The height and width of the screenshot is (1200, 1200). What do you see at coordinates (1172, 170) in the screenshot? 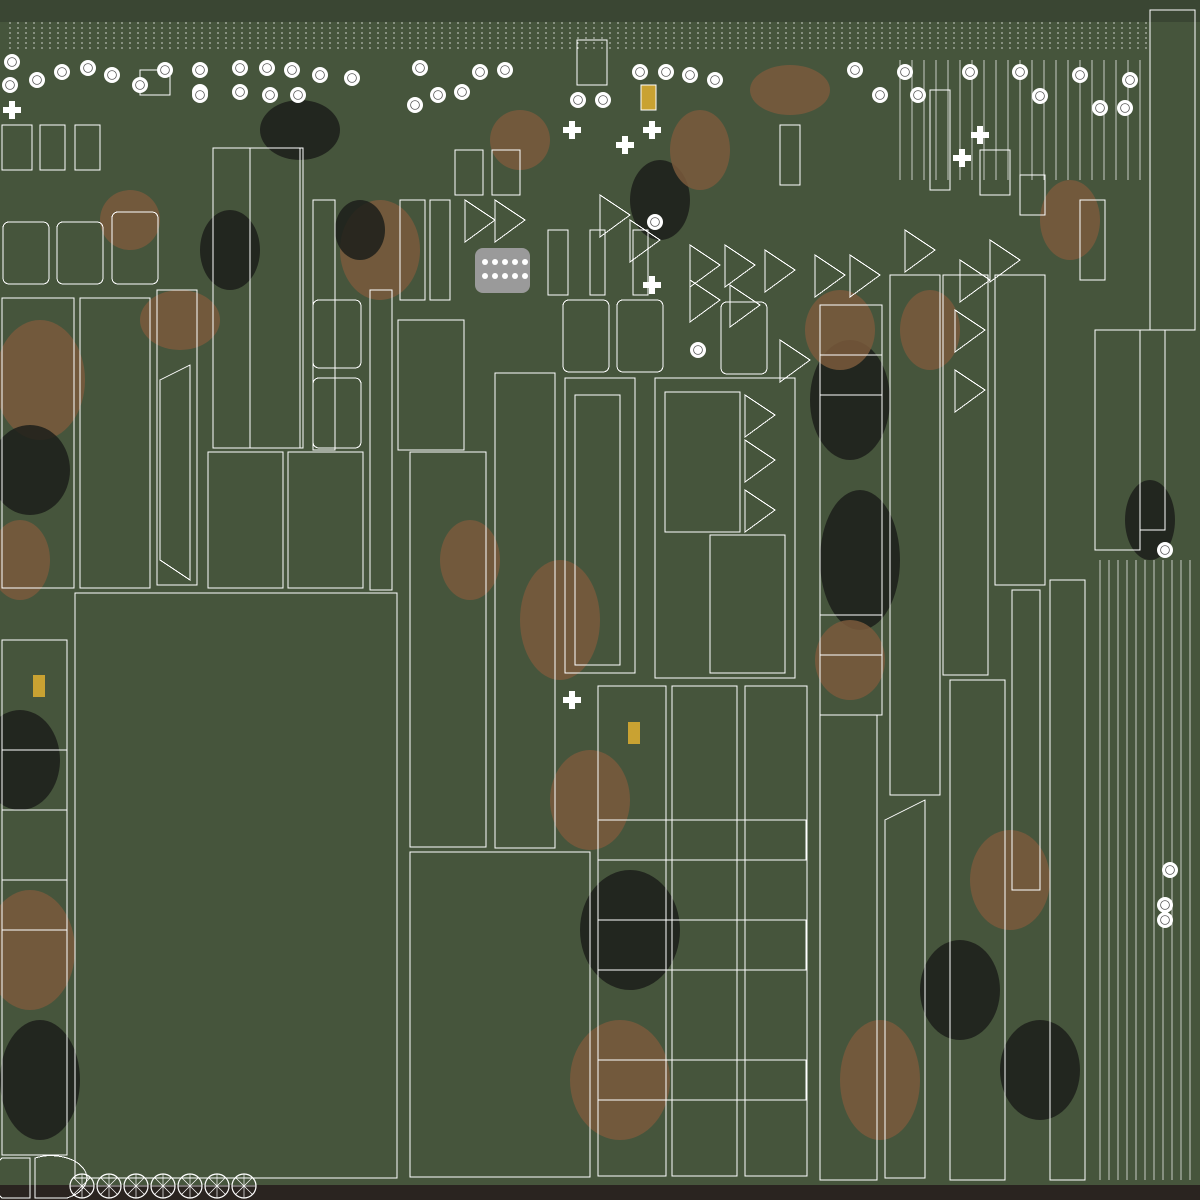
I see `top-right-rails` at bounding box center [1172, 170].